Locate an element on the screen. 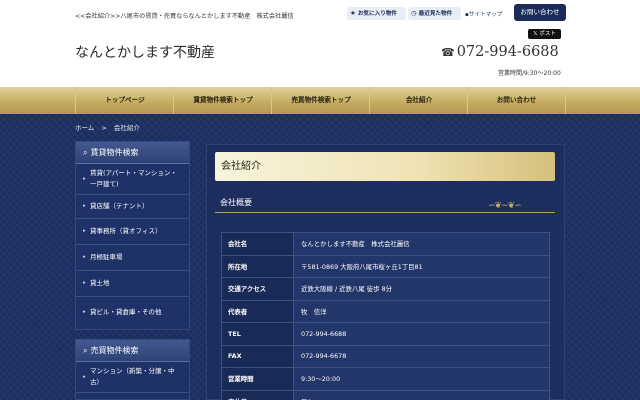 The height and width of the screenshot is (400, 640). table-value: 072-994-6688 is located at coordinates (421, 334).